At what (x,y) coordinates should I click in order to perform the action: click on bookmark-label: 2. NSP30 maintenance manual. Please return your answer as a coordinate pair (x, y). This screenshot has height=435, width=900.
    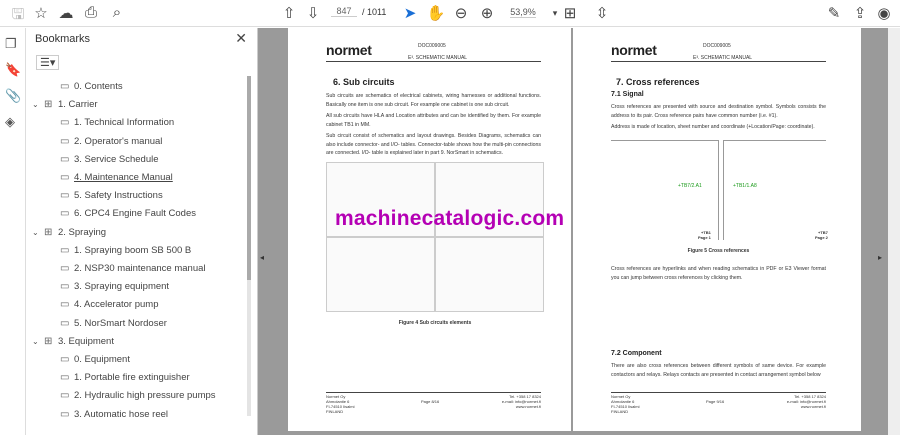
    Looking at the image, I should click on (140, 268).